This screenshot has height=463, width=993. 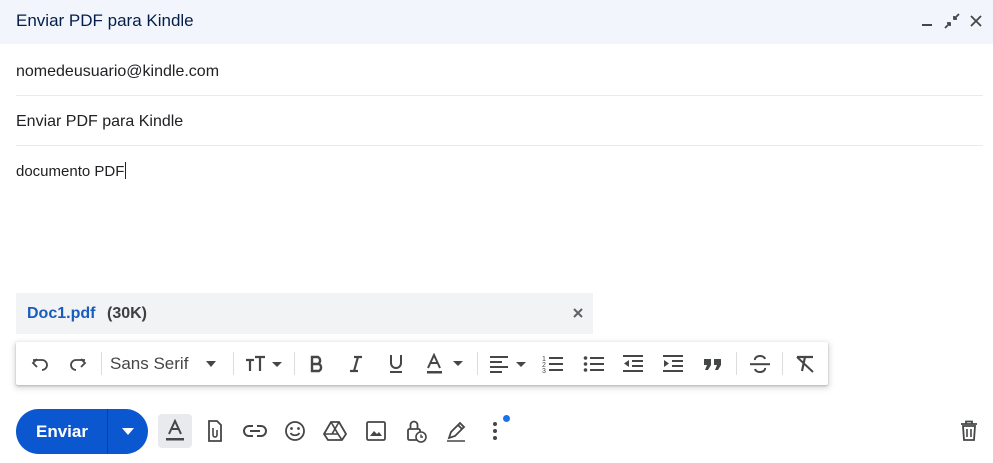 I want to click on send-options-button, so click(x=128, y=431).